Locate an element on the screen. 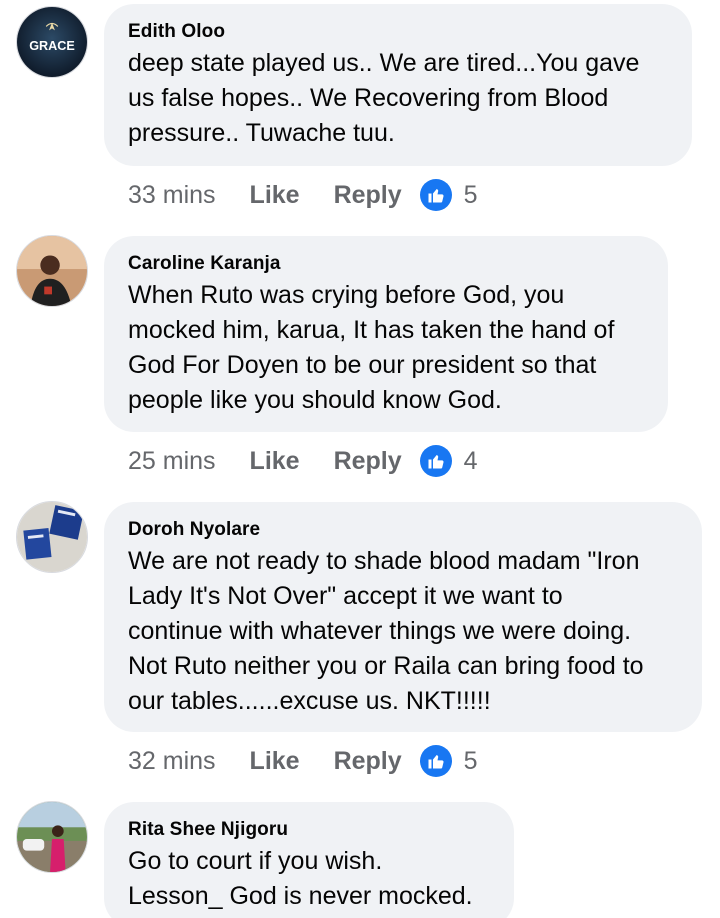  comment-text-line: When Ruto was crying before God, you is located at coordinates (346, 295).